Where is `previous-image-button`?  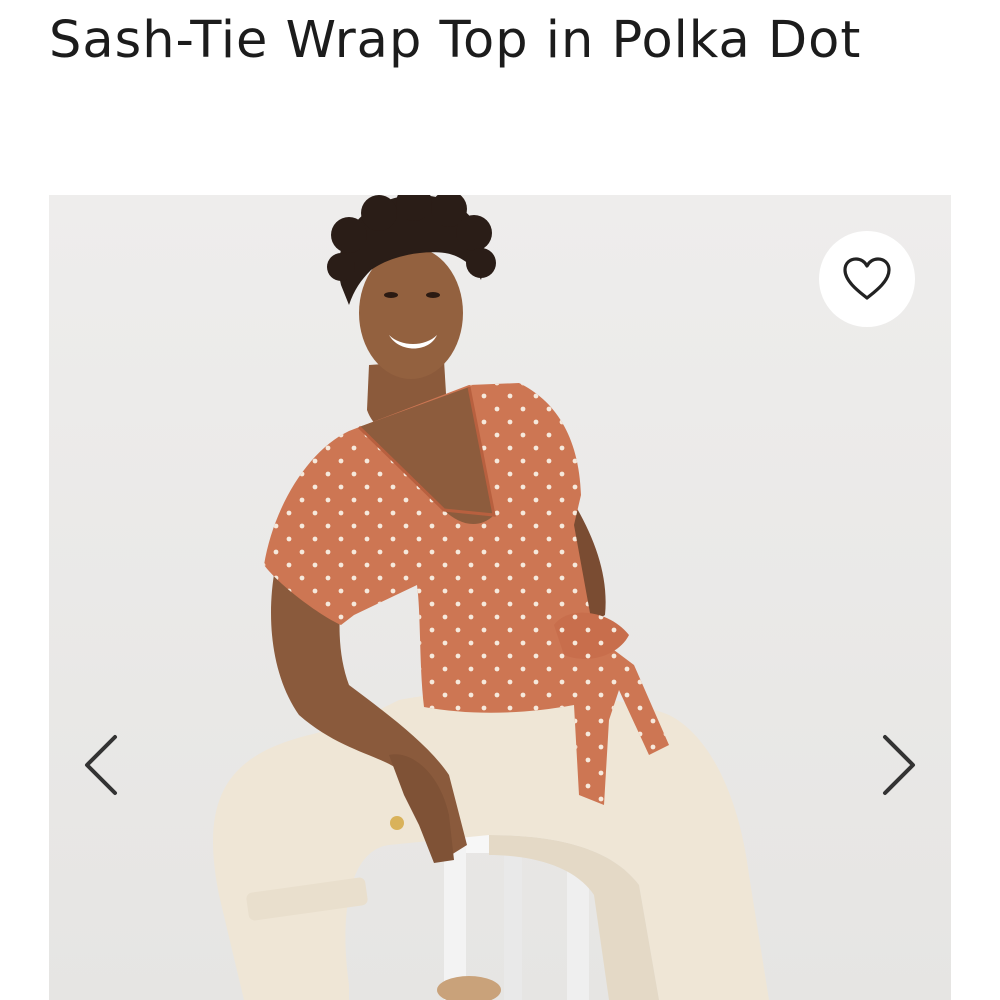
previous-image-button is located at coordinates (101, 765).